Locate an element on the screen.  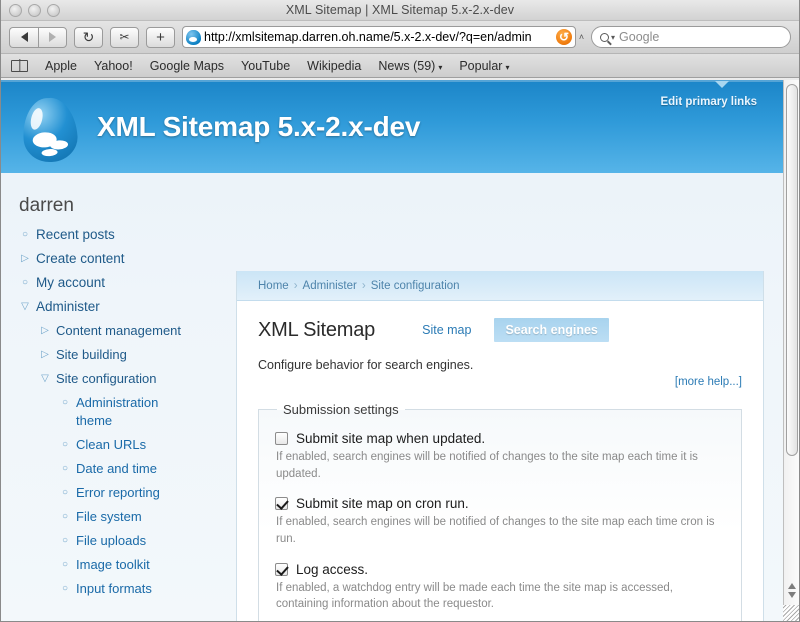
sidebar-item-file-system: ○ File system is located at coordinates (120, 517).